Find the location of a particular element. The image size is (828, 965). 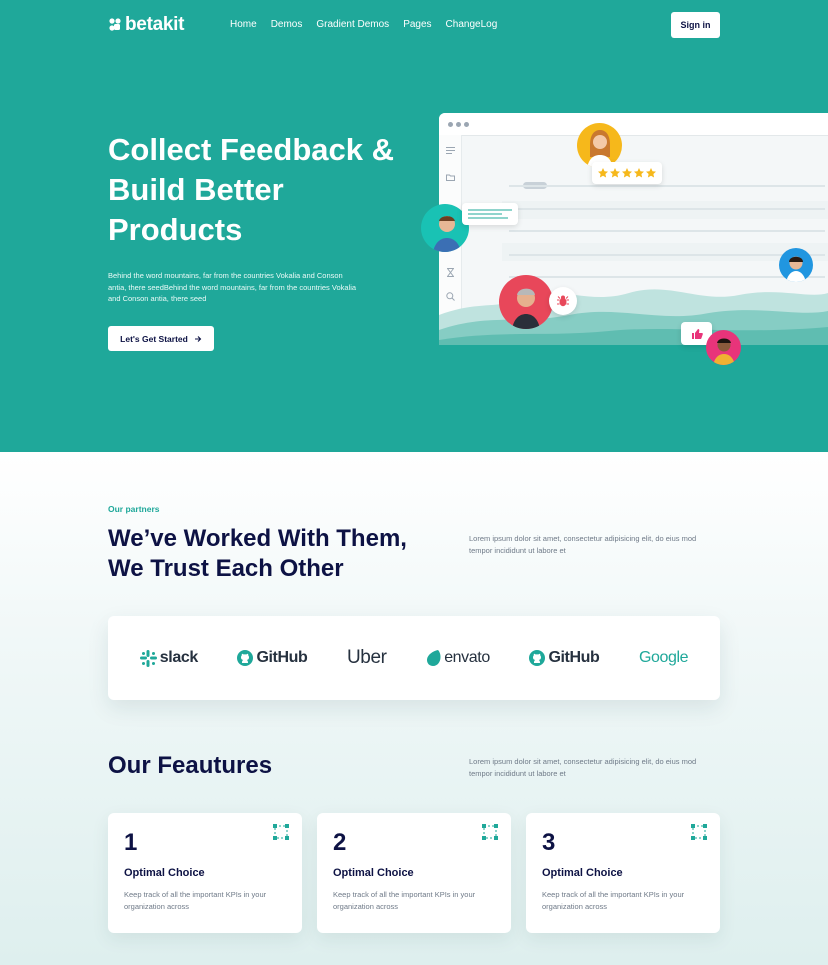

features-title-text: Our Feautures is located at coordinates (190, 765).